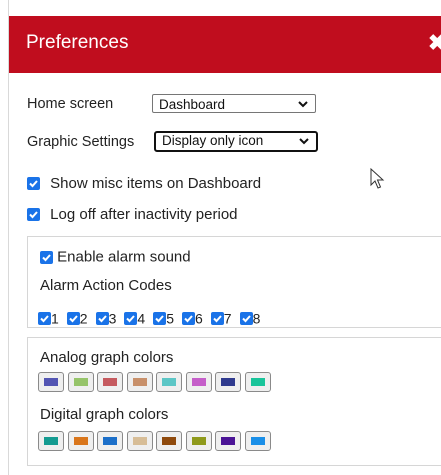  What do you see at coordinates (434, 43) in the screenshot?
I see `close-icon: ✖` at bounding box center [434, 43].